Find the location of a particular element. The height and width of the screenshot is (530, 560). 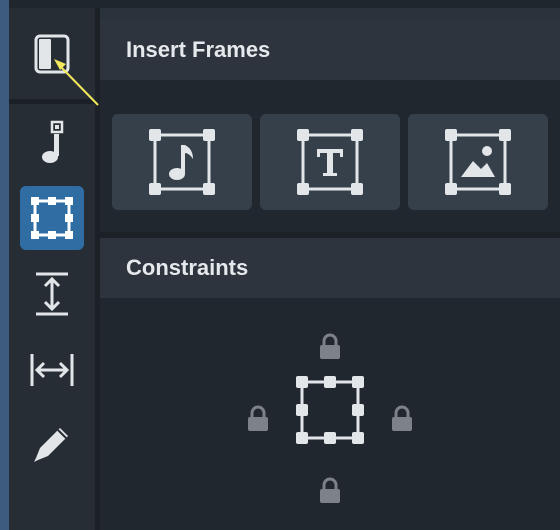

toolbar-divider is located at coordinates (52, 101).